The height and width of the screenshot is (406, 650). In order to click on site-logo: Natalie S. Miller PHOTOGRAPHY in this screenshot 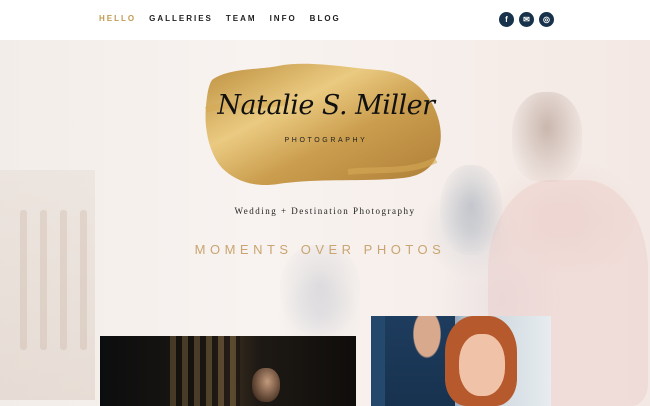, I will do `click(323, 116)`.